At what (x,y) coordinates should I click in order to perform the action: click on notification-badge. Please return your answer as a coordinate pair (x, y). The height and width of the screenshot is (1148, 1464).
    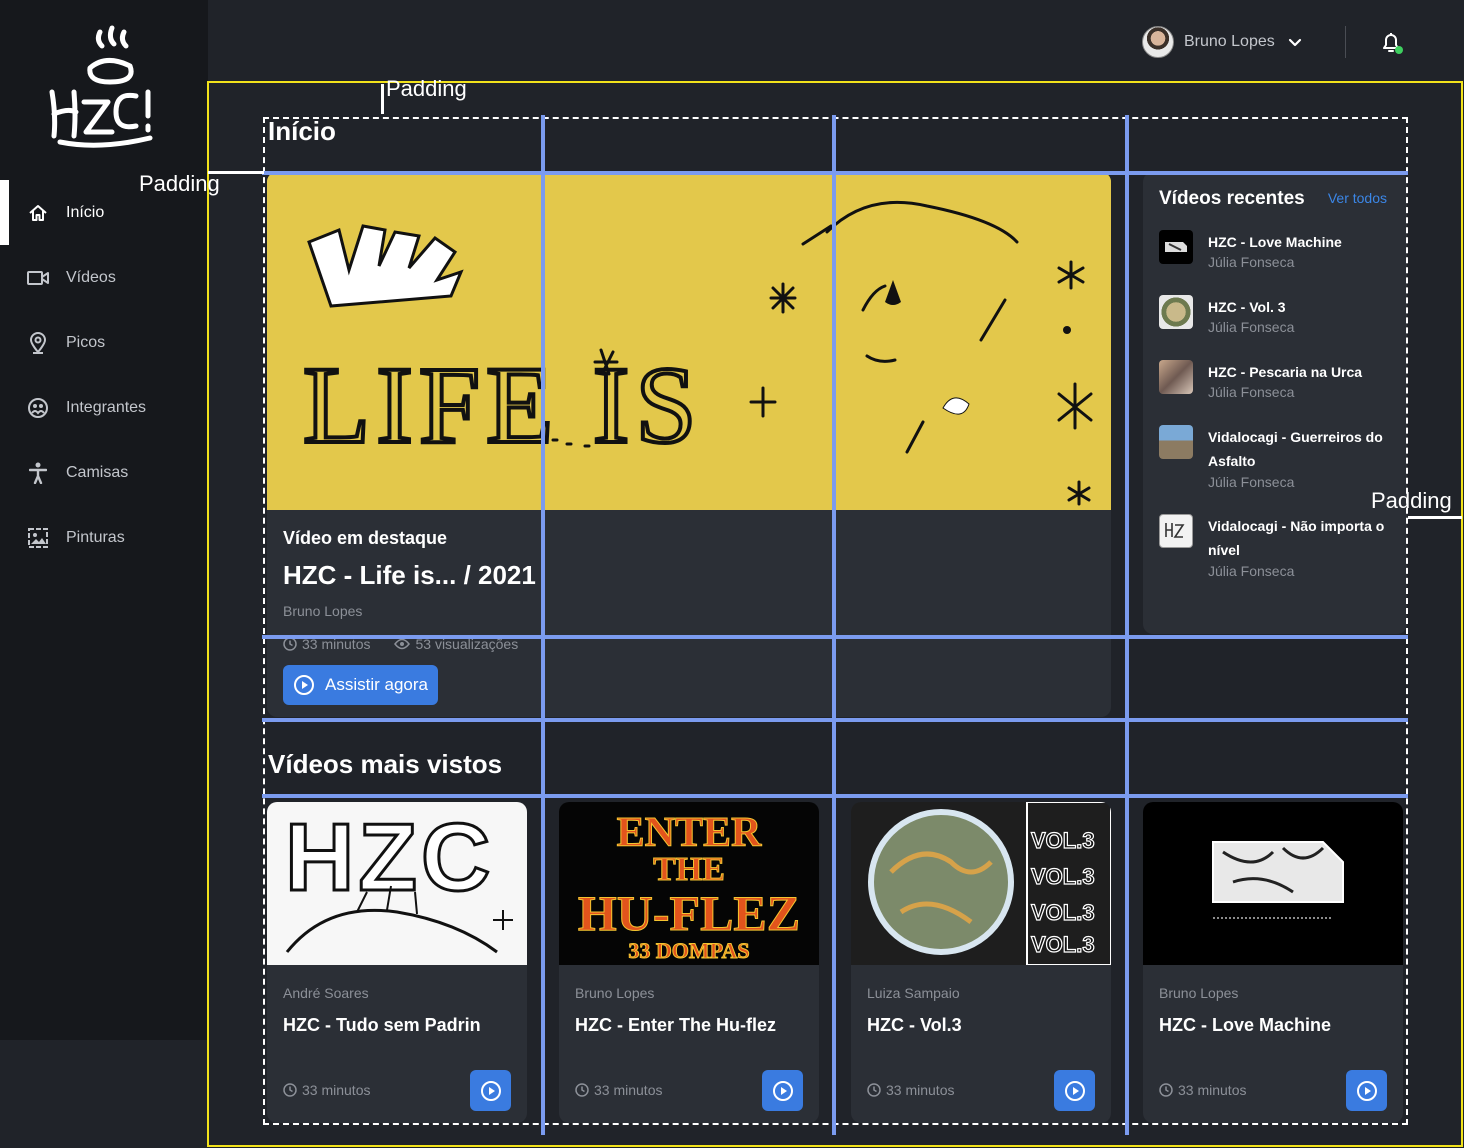
    Looking at the image, I should click on (1399, 50).